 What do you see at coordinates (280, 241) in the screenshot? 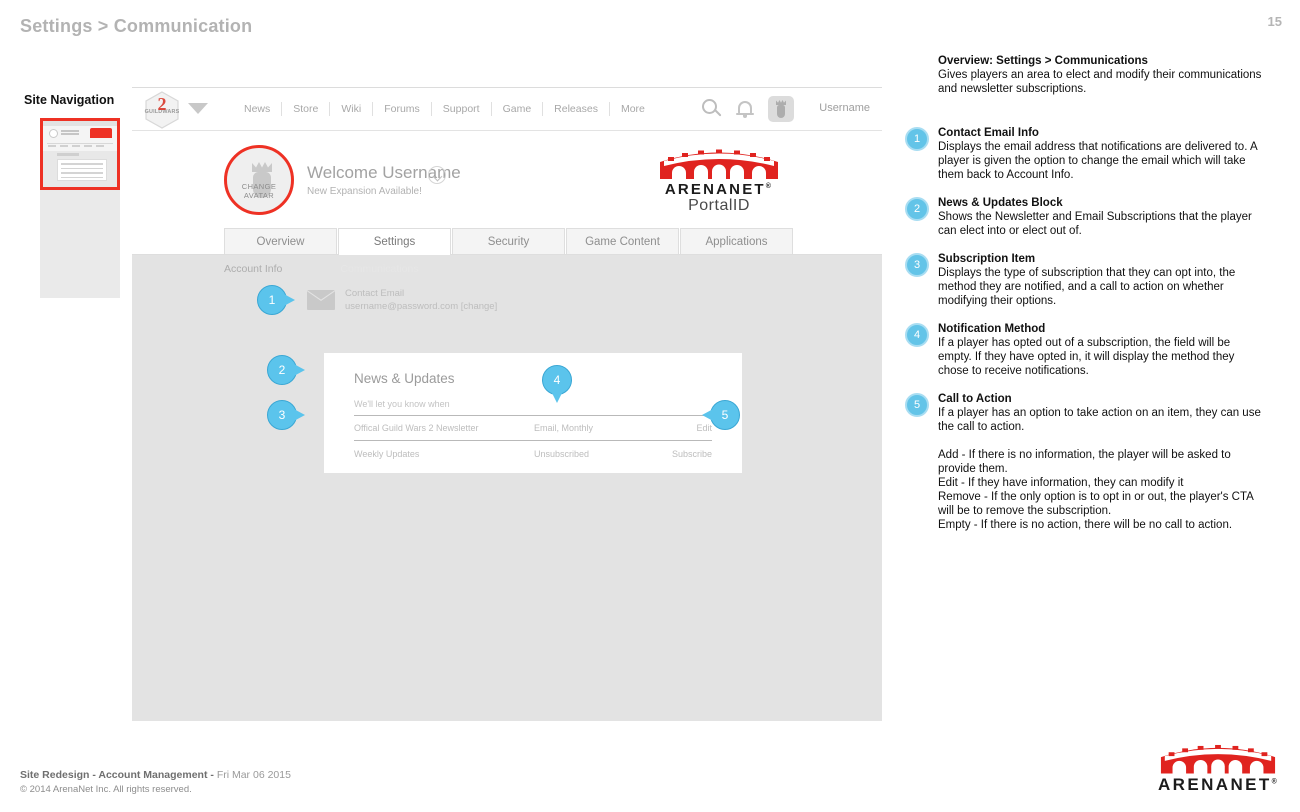
I see `tab-overview: Overview` at bounding box center [280, 241].